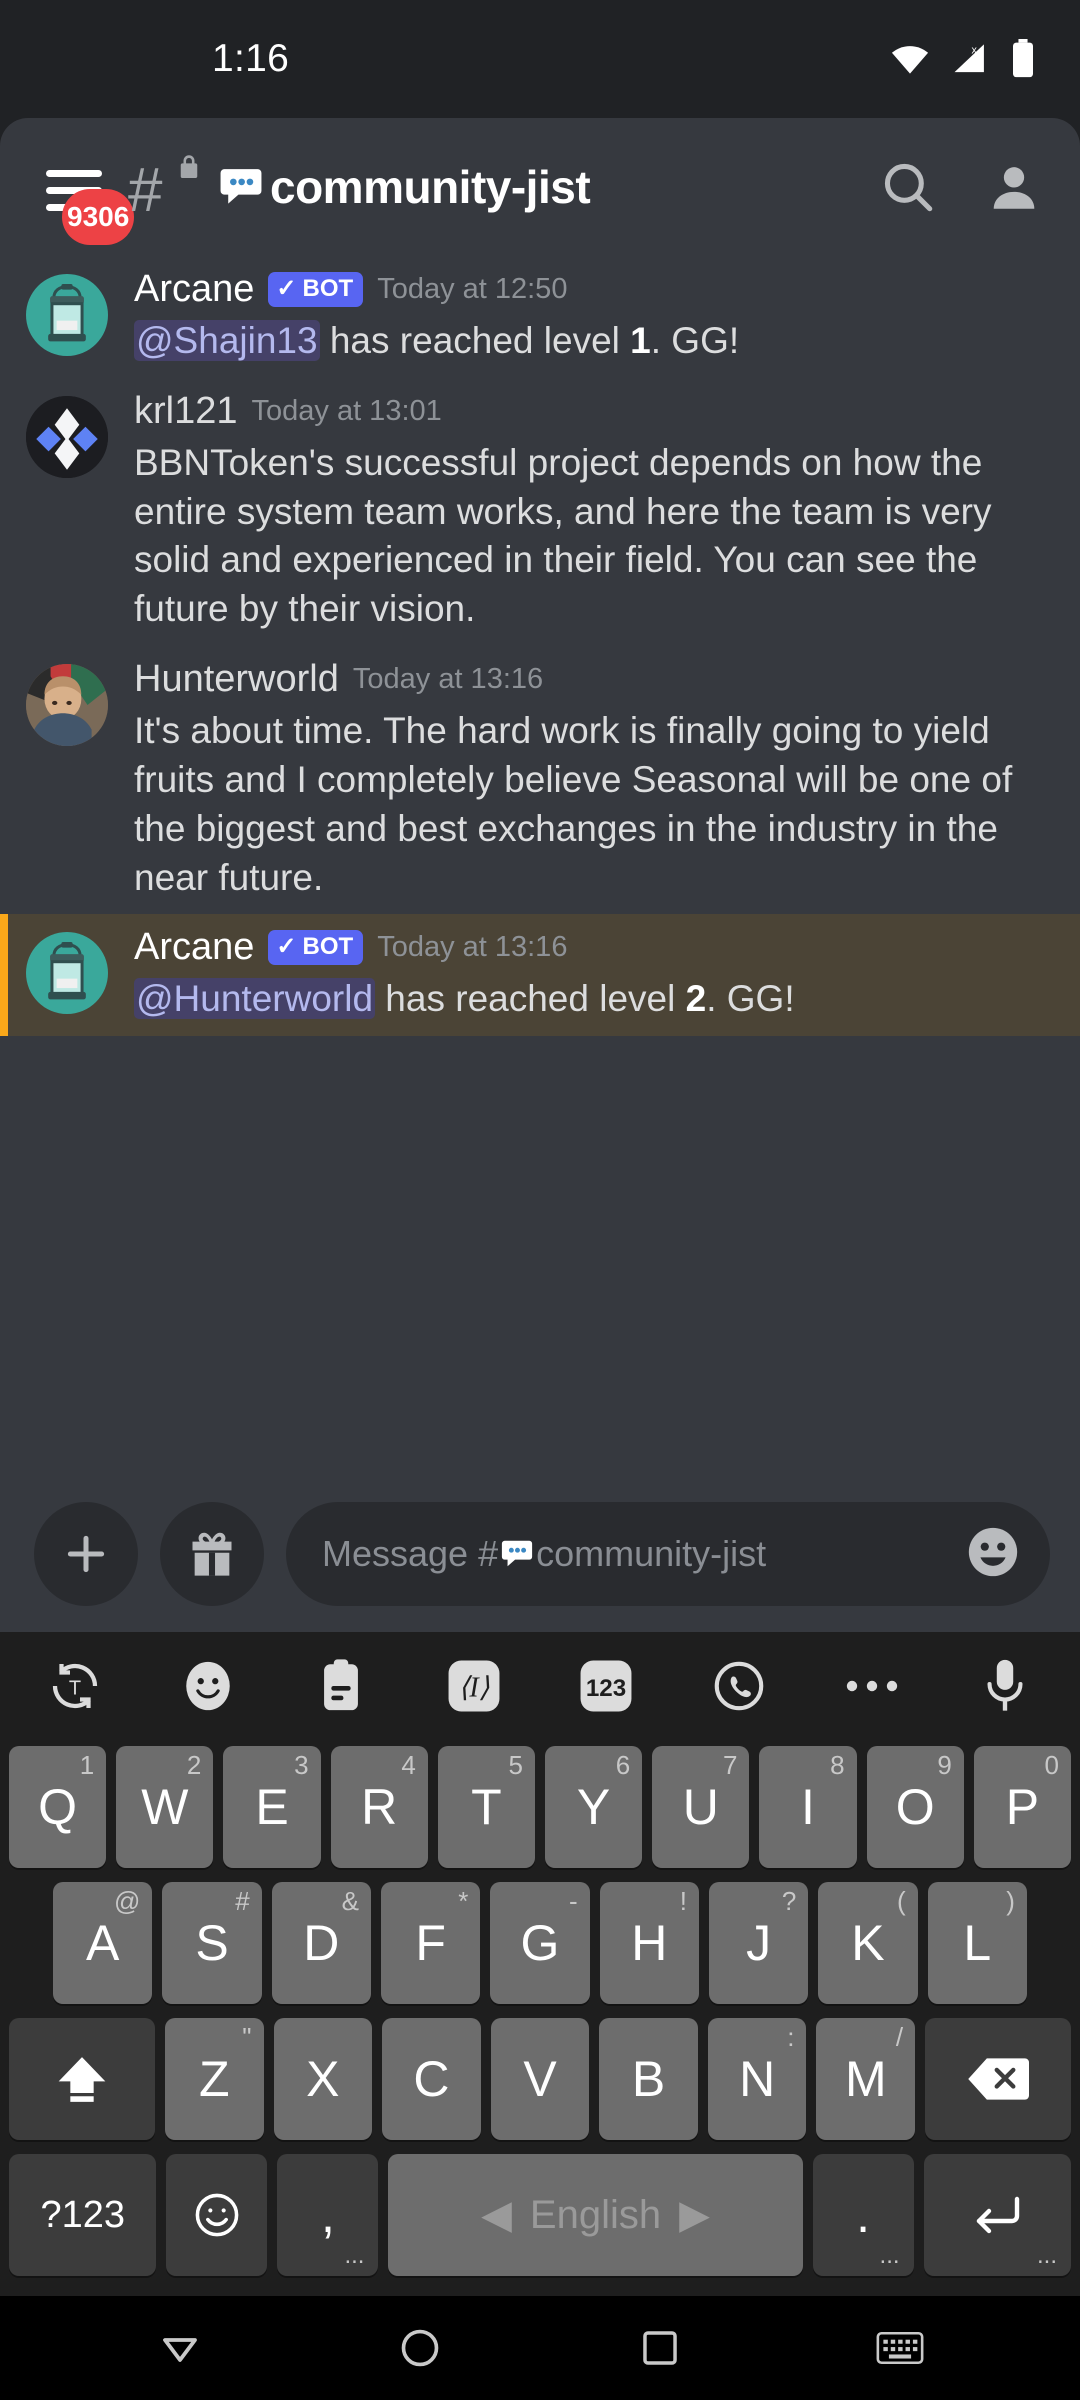 Image resolution: width=1080 pixels, height=2400 pixels. What do you see at coordinates (103, 1943) in the screenshot?
I see `key-a: @ A` at bounding box center [103, 1943].